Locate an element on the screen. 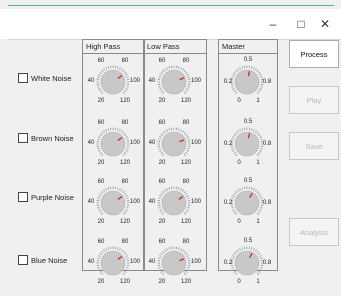  lowpass-knob-2: 60804010020120 is located at coordinates (174, 147).